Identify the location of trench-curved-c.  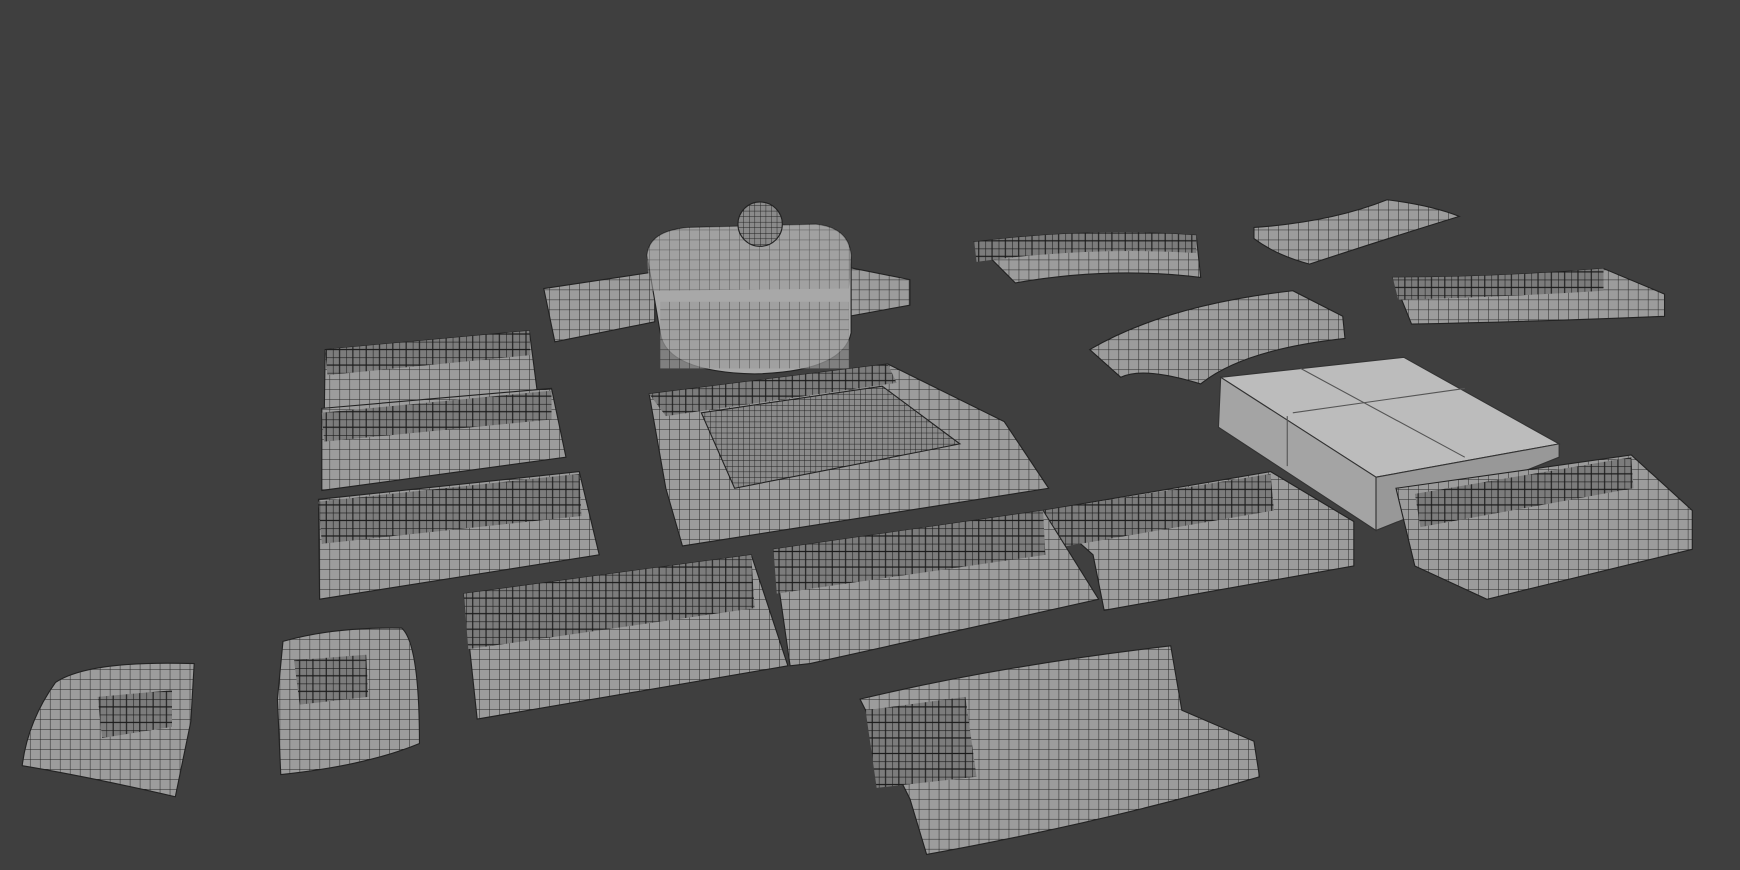
(1528, 296).